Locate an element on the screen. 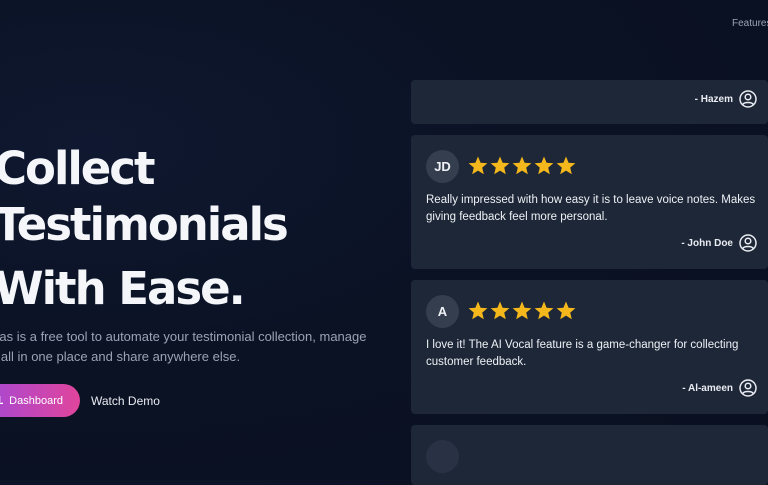 This screenshot has width=768, height=485. author-name: - John Doe is located at coordinates (707, 243).